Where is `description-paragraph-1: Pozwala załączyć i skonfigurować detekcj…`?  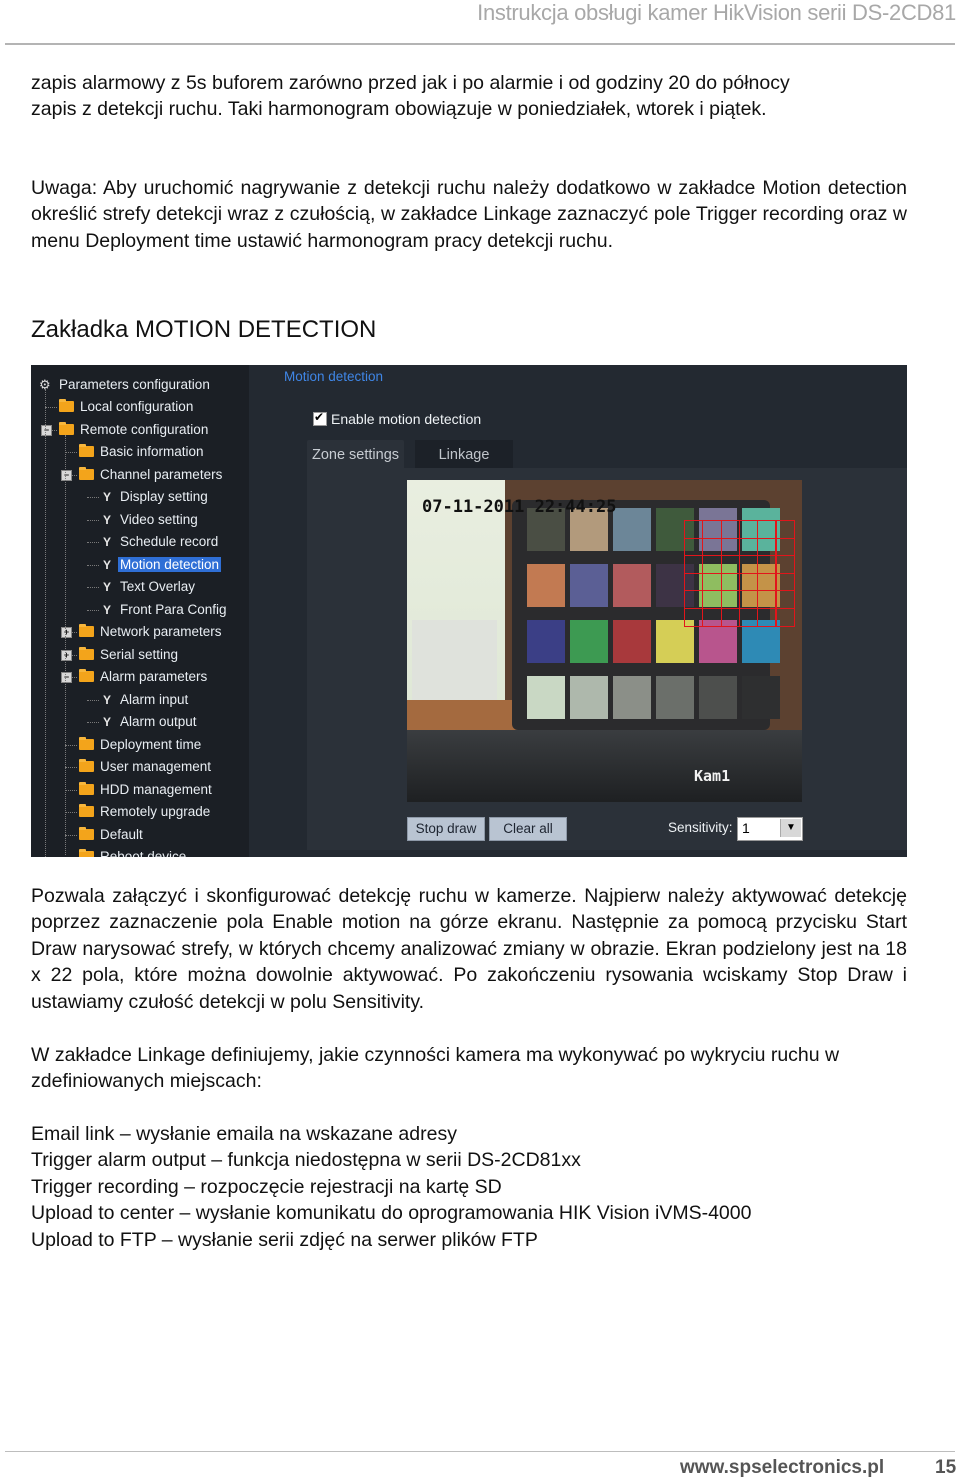
description-paragraph-1: Pozwala załączyć i skonfigurować detekcj… is located at coordinates (469, 949).